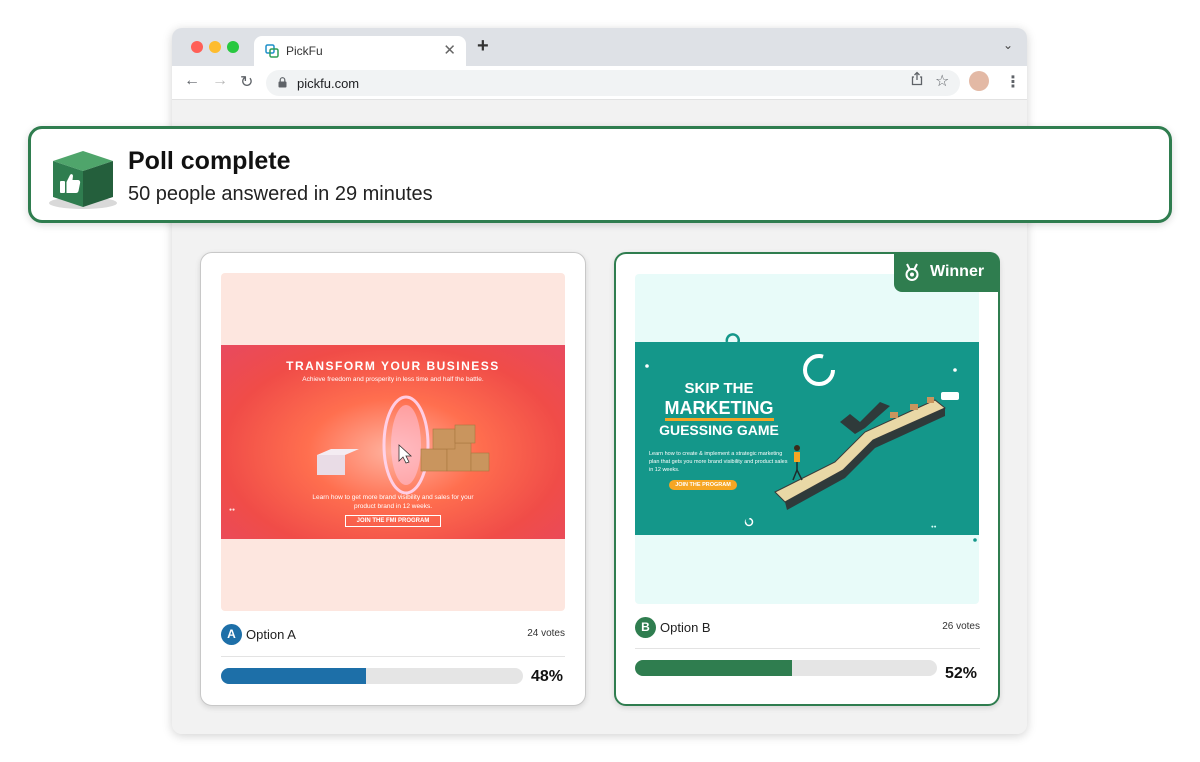  Describe the element at coordinates (546, 633) in the screenshot. I see `option-a-votes: 24 votes` at that location.